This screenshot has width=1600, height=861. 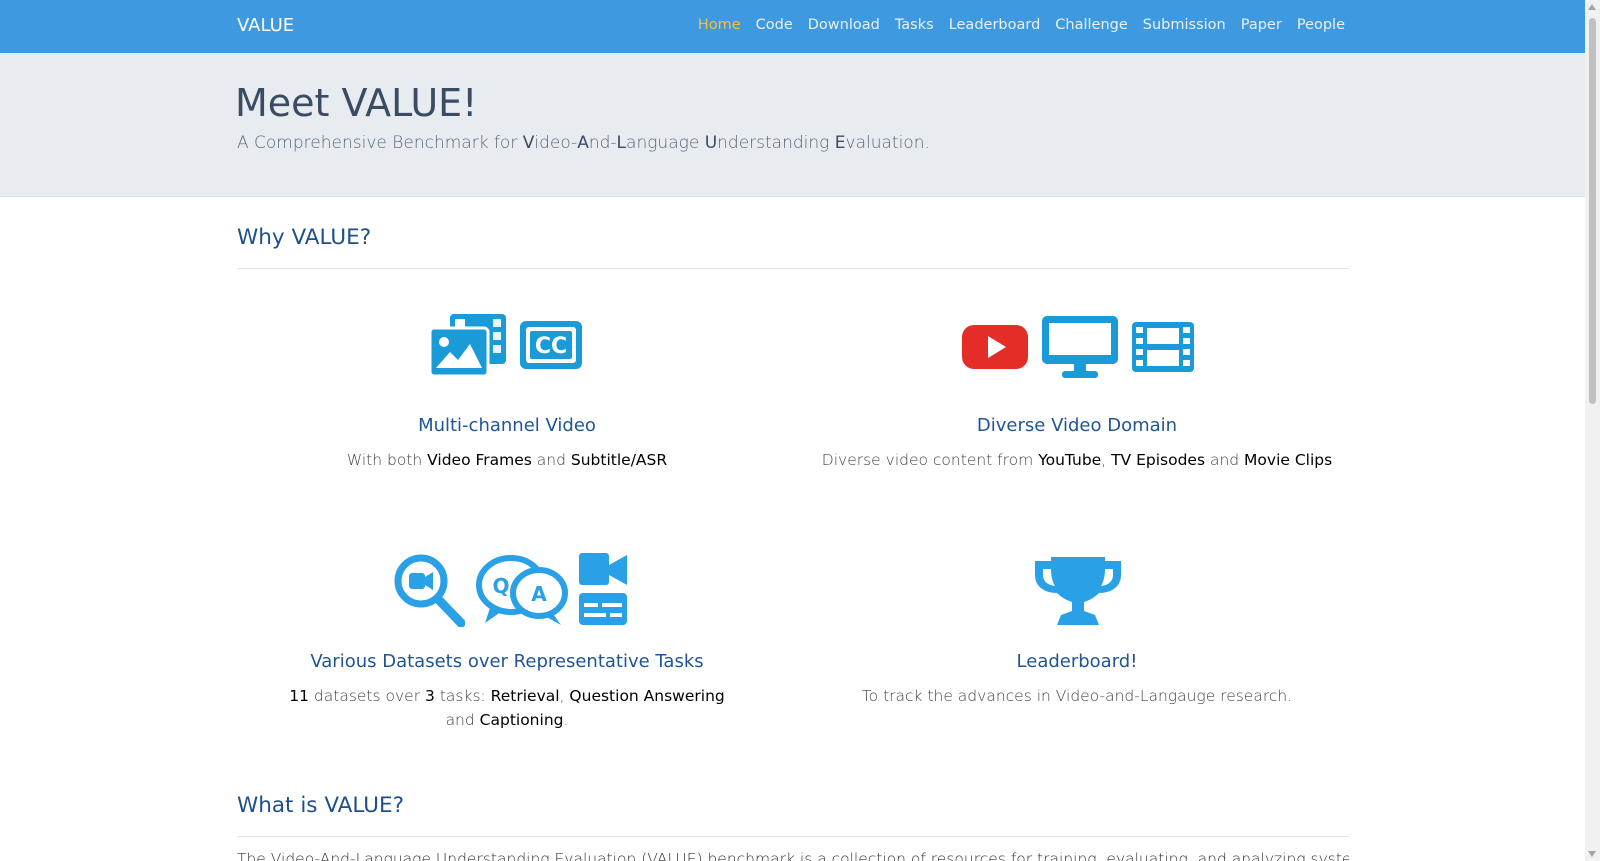 What do you see at coordinates (539, 594) in the screenshot?
I see `svg-text: A` at bounding box center [539, 594].